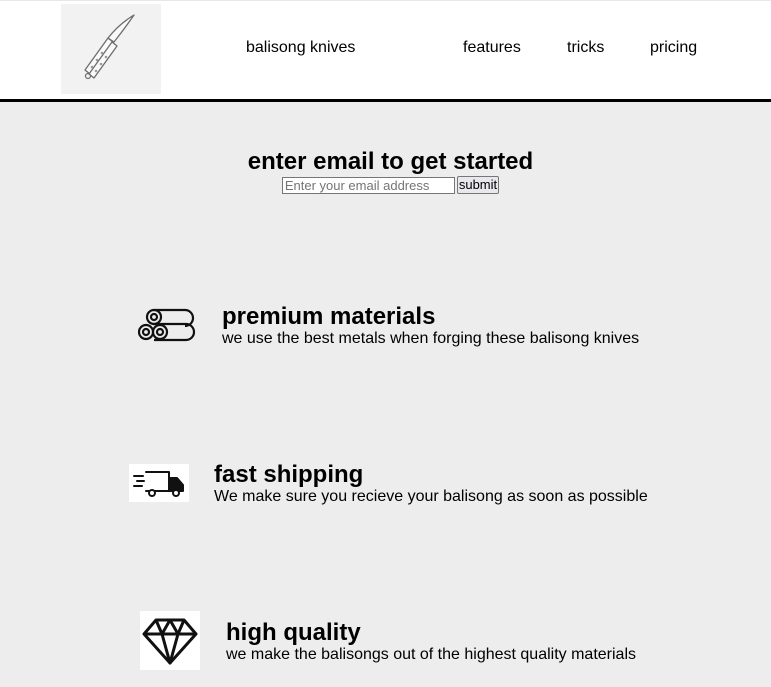  I want to click on header: balisong knives features tricks pricing, so click(385, 51).